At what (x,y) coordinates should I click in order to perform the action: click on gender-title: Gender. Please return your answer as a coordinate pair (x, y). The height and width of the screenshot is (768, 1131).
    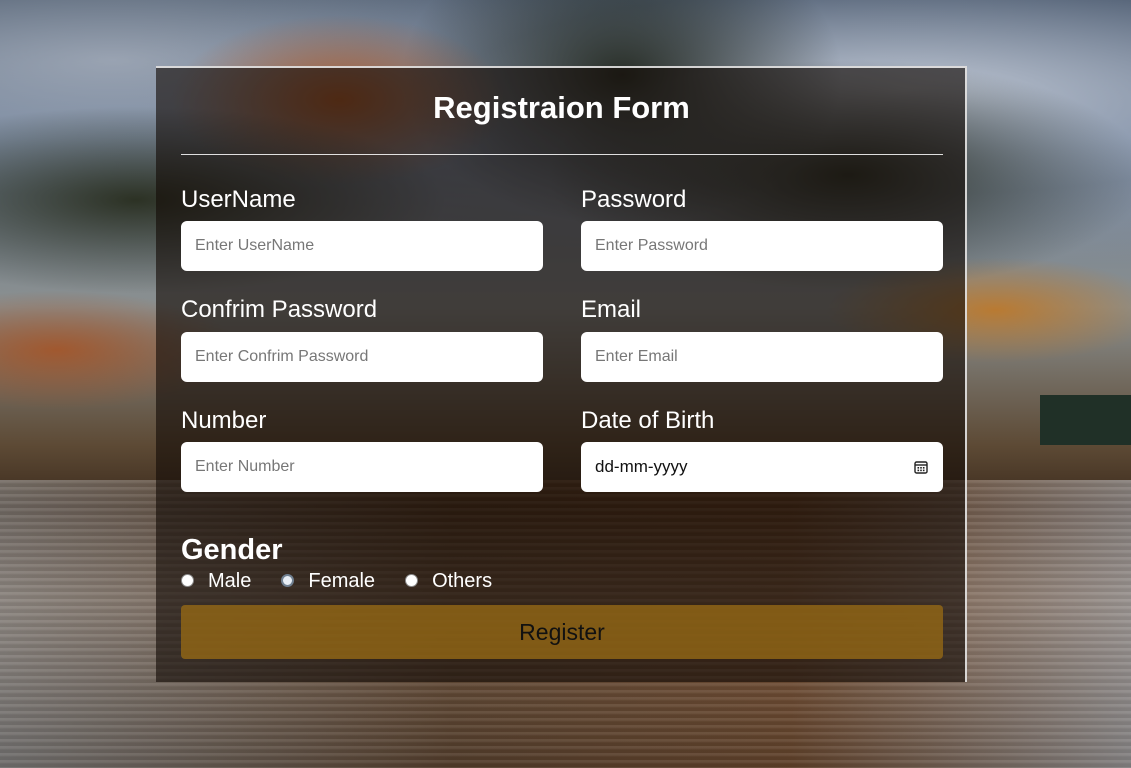
    Looking at the image, I should click on (232, 550).